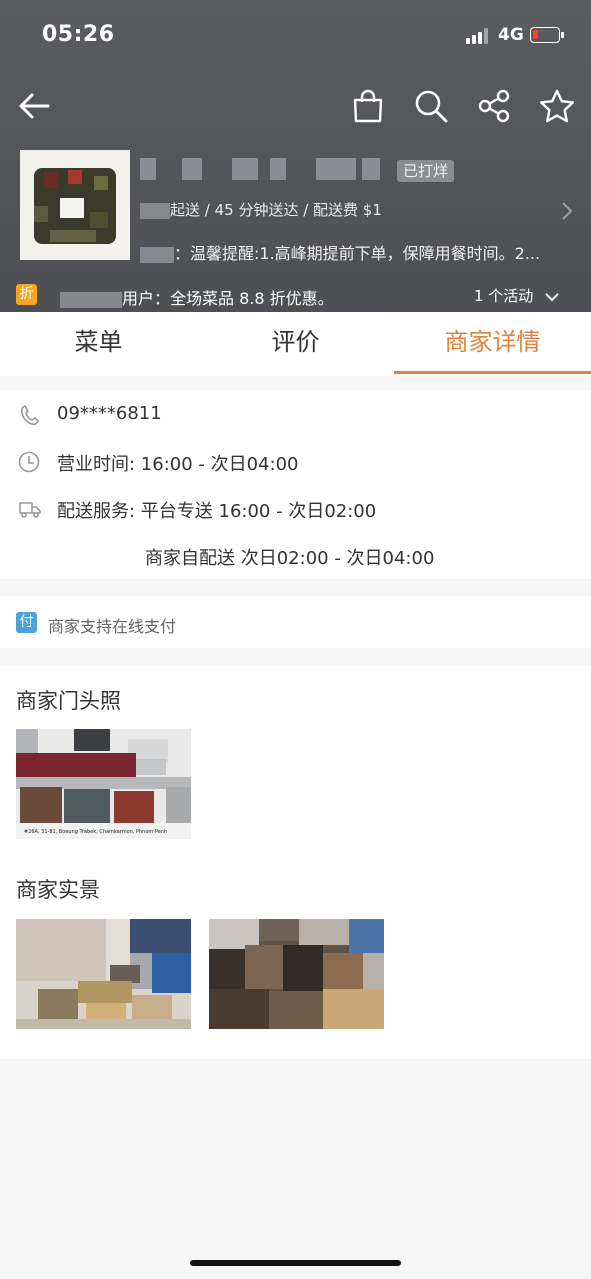 This screenshot has width=591, height=1279. Describe the element at coordinates (29, 462) in the screenshot. I see `clock-icon` at that location.